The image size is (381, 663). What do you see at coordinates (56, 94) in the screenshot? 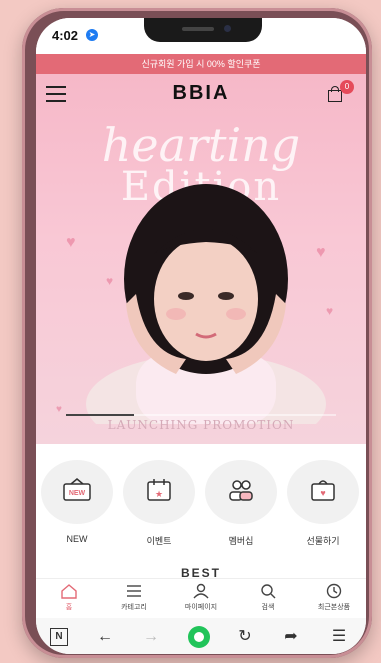
I see `hamburger-menu-icon` at bounding box center [56, 94].